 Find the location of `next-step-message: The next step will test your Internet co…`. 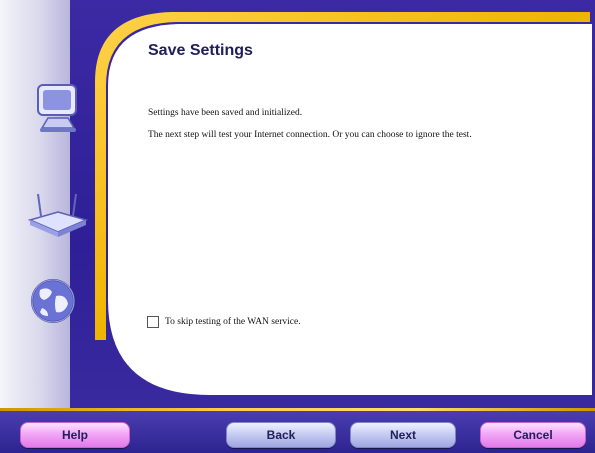

next-step-message: The next step will test your Internet co… is located at coordinates (310, 135).